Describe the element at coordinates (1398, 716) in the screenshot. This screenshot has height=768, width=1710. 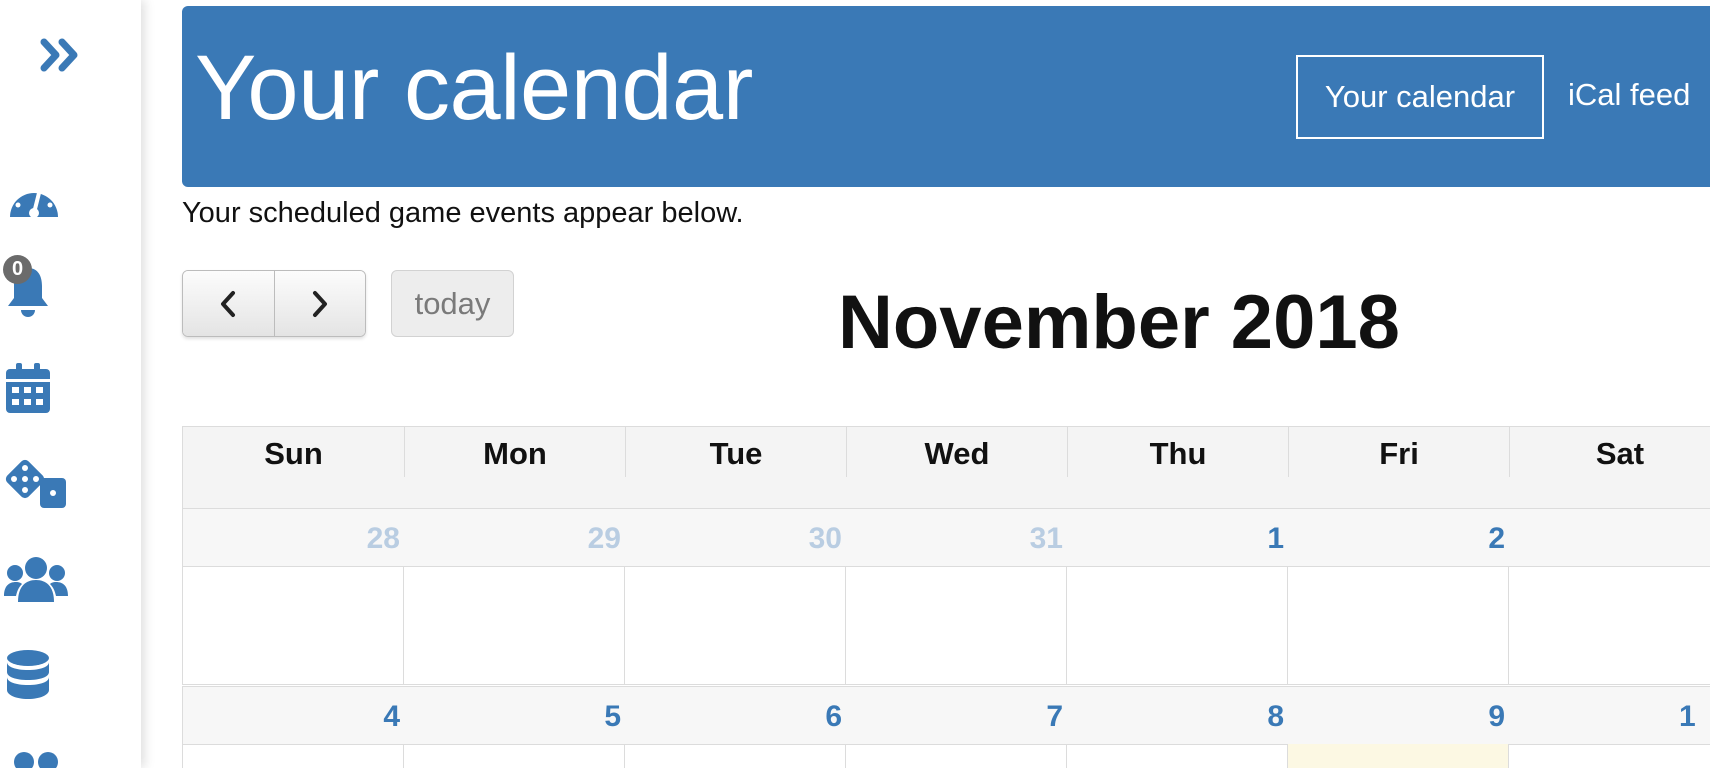
I see `day-number: 9` at that location.